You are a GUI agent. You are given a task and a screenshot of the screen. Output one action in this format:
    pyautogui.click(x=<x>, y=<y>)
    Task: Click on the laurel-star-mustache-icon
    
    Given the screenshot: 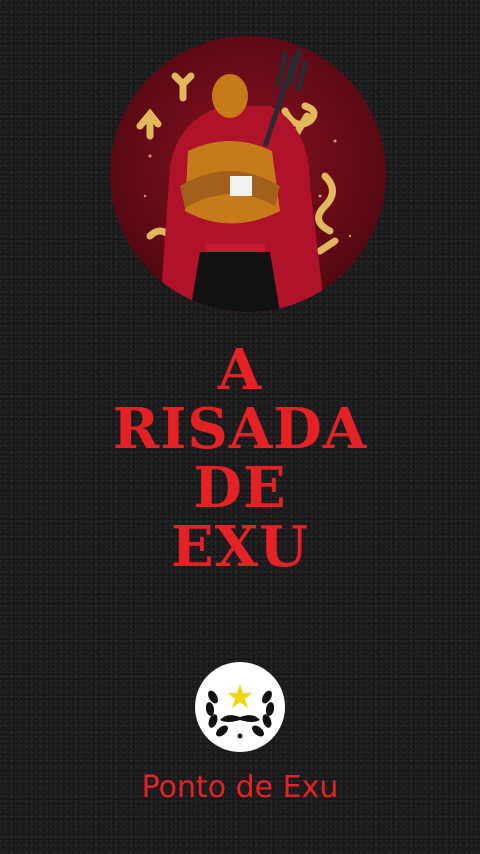 What is the action you would take?
    pyautogui.click(x=240, y=711)
    